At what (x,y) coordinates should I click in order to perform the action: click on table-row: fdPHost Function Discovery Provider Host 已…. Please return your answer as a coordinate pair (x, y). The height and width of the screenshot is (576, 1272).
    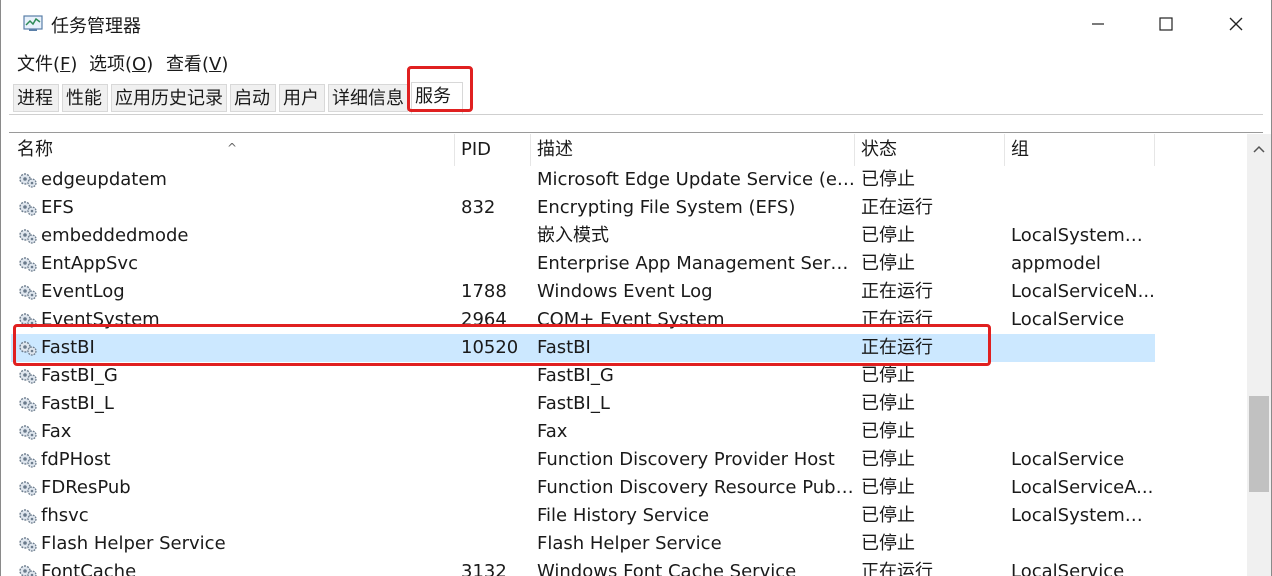
    Looking at the image, I should click on (583, 460).